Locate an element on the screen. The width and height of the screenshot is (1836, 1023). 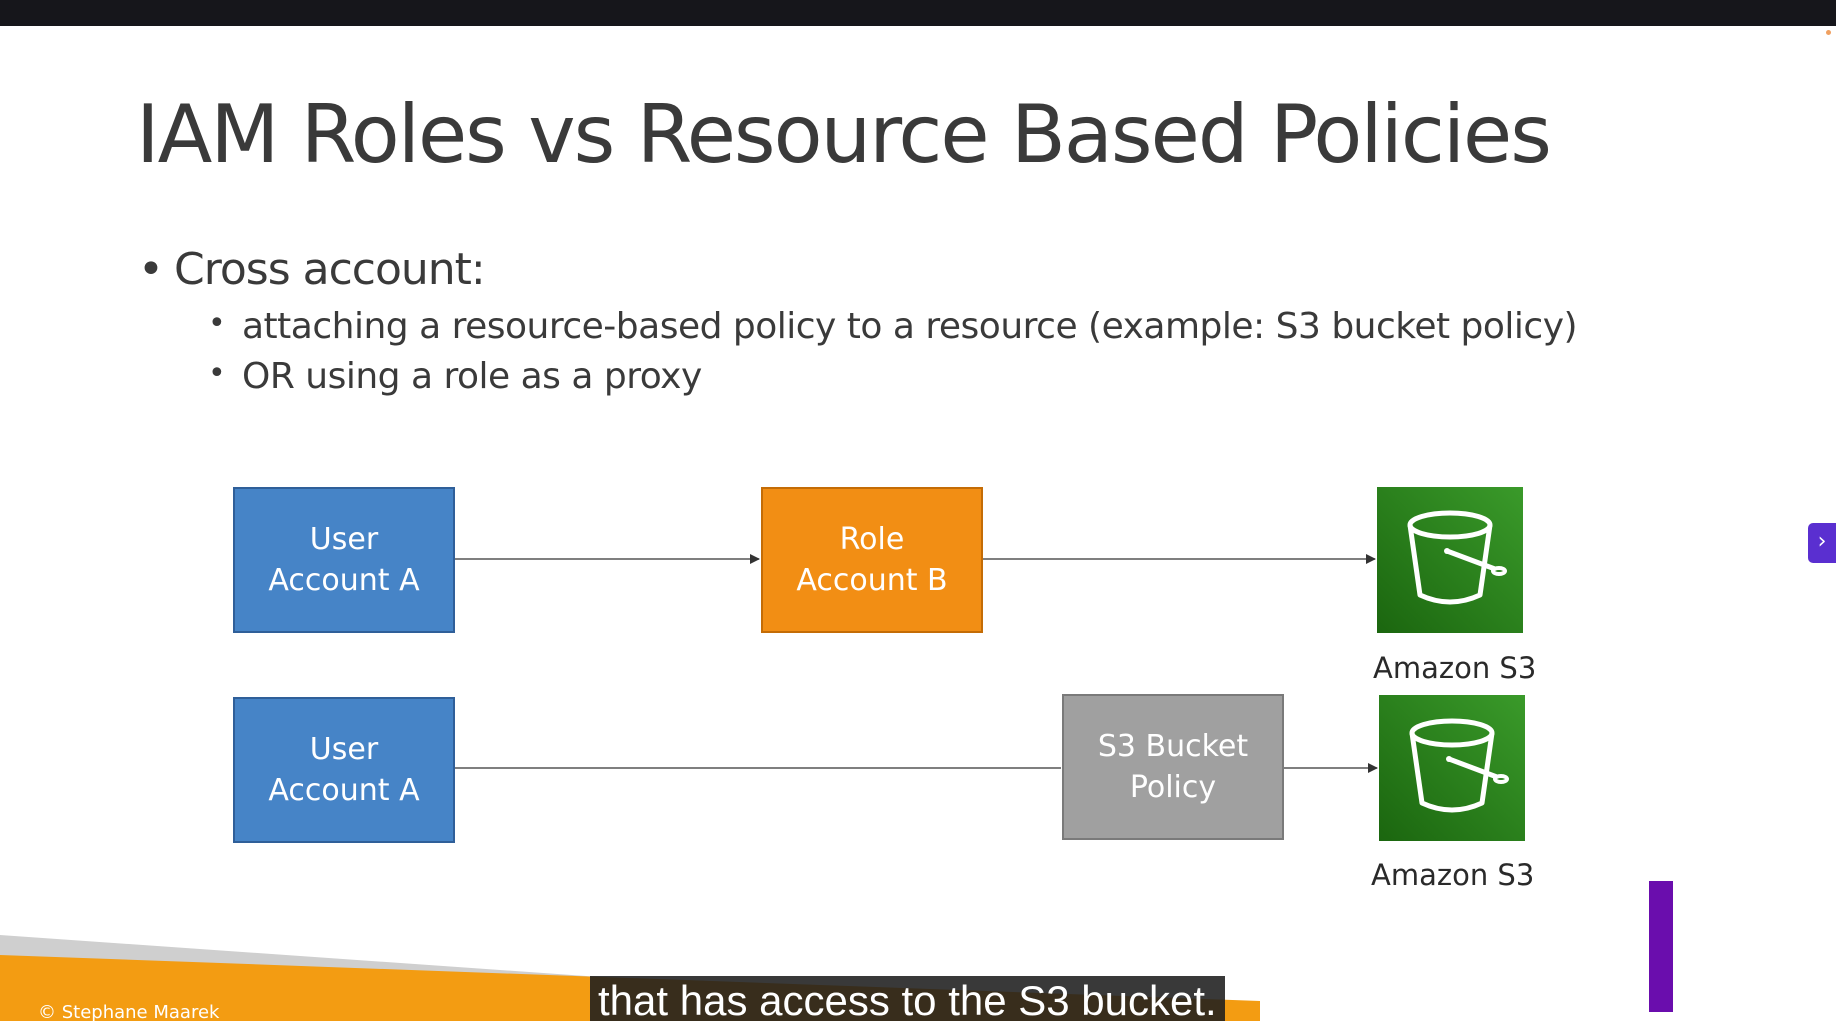
role-account-b-box: Role Account B is located at coordinates (872, 560).